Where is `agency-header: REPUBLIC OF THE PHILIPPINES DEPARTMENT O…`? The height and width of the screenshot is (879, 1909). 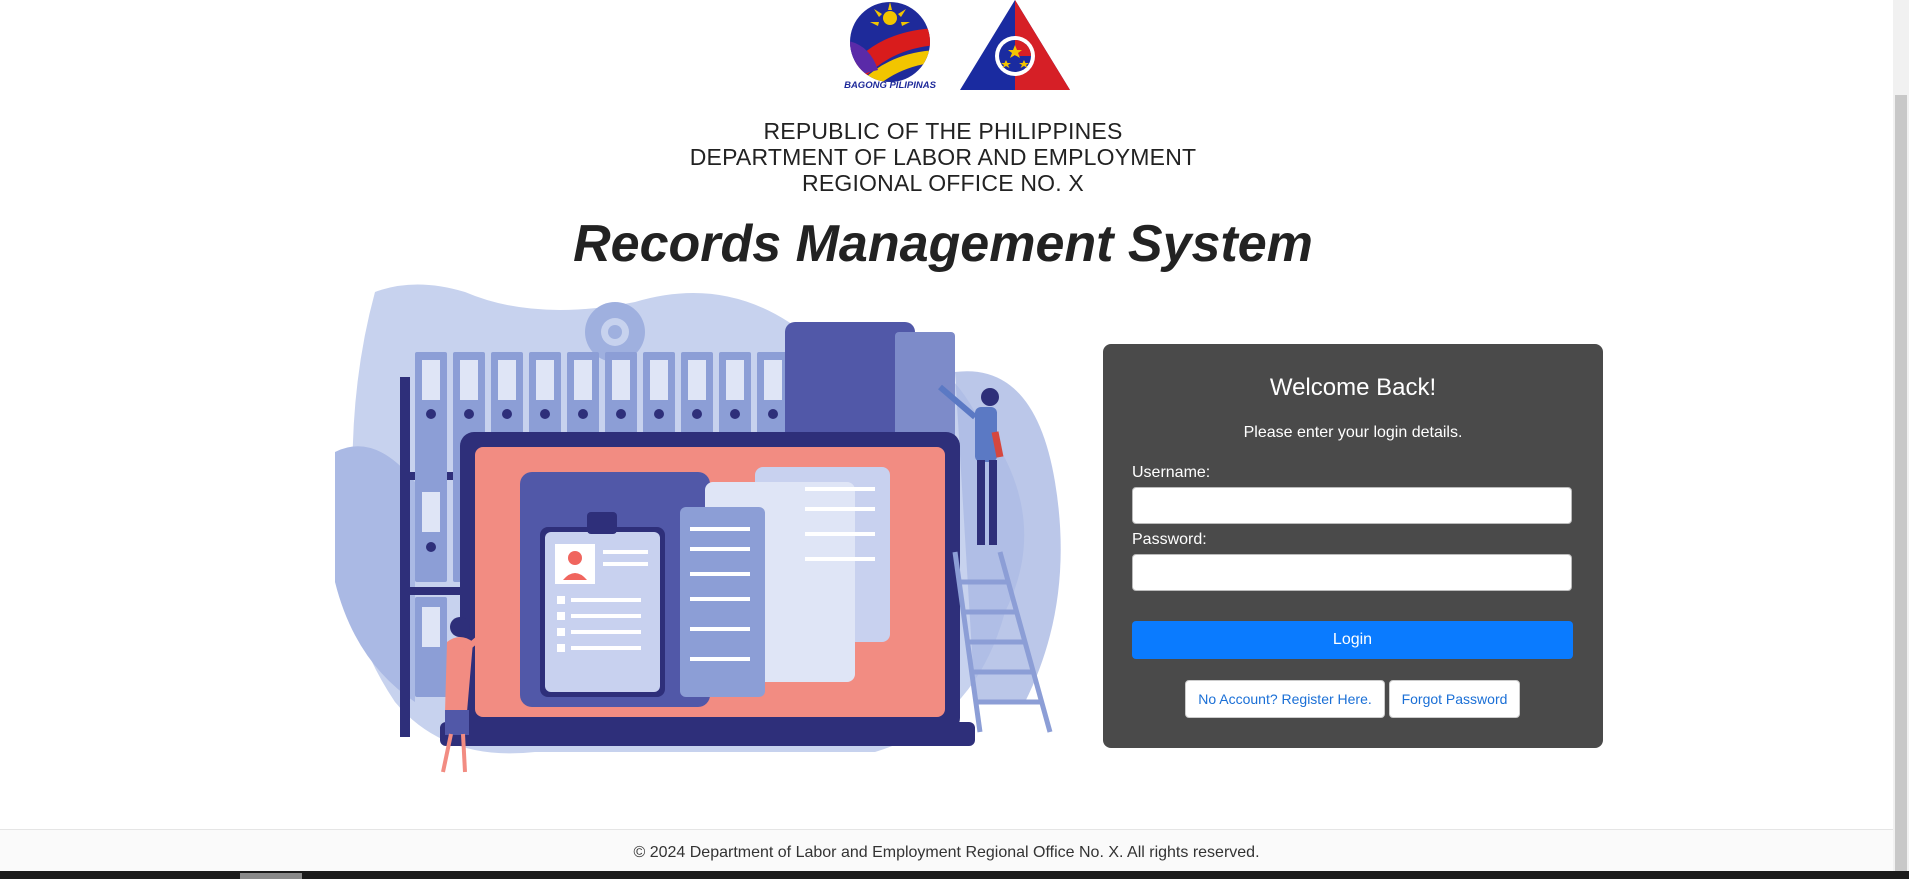 agency-header: REPUBLIC OF THE PHILIPPINES DEPARTMENT O… is located at coordinates (943, 157).